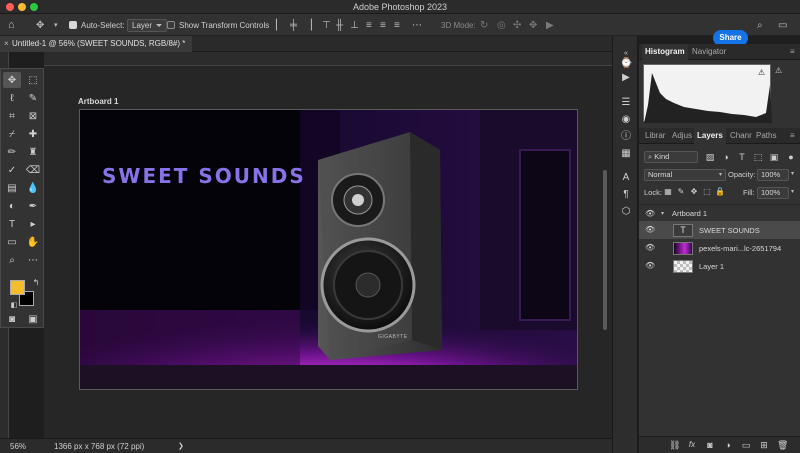  I want to click on delete-layer-icon: 🗑, so click(782, 445).